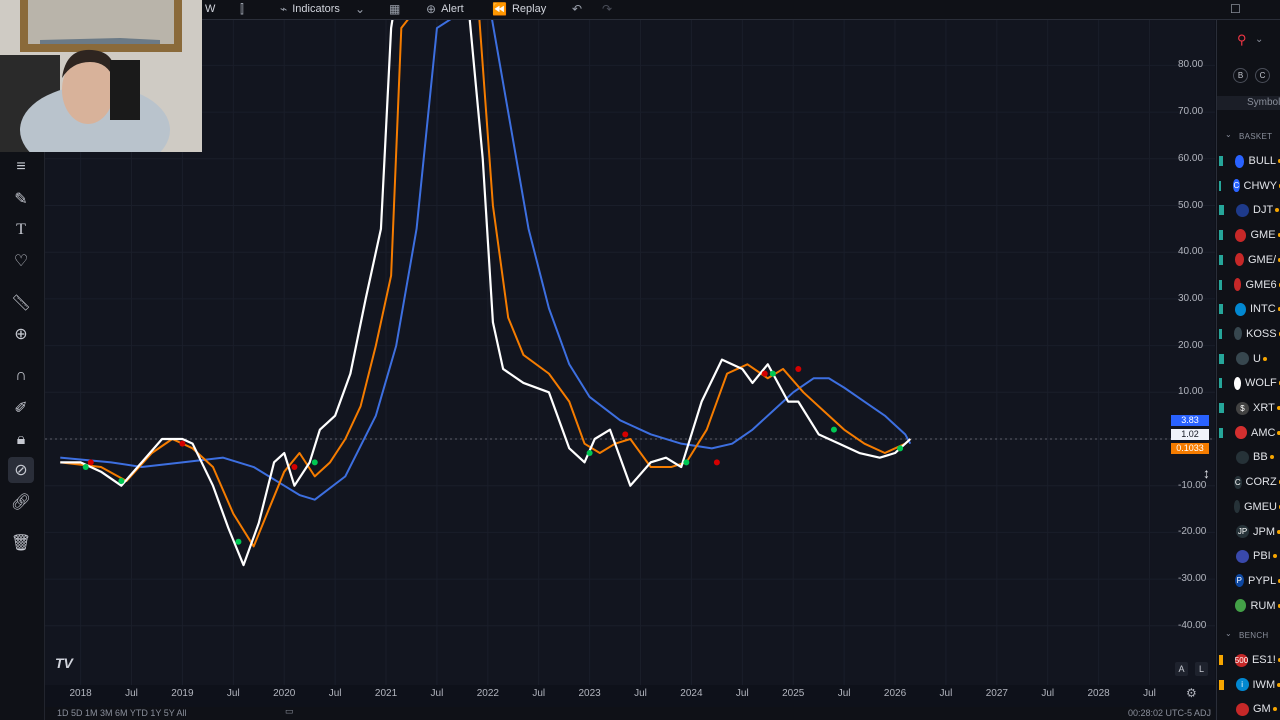 This screenshot has height=720, width=1280. What do you see at coordinates (1248, 235) in the screenshot?
I see `watchlist-row: GME` at bounding box center [1248, 235].